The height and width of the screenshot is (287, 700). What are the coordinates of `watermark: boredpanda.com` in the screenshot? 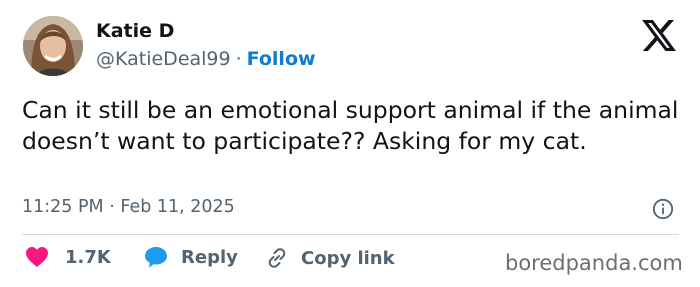 It's located at (594, 263).